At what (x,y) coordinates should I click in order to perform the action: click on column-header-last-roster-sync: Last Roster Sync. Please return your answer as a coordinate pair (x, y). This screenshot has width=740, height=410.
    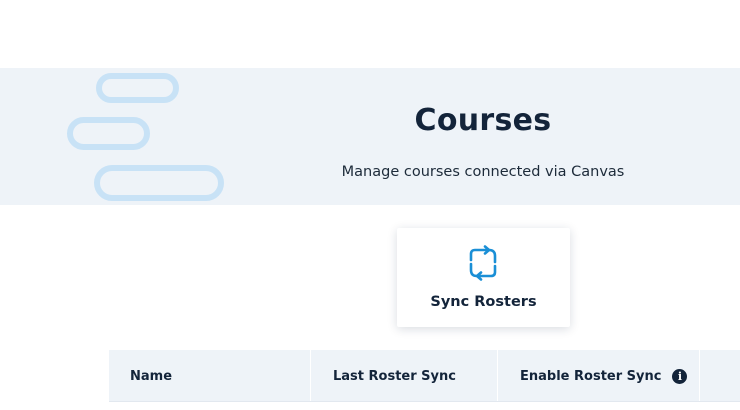
    Looking at the image, I should click on (404, 376).